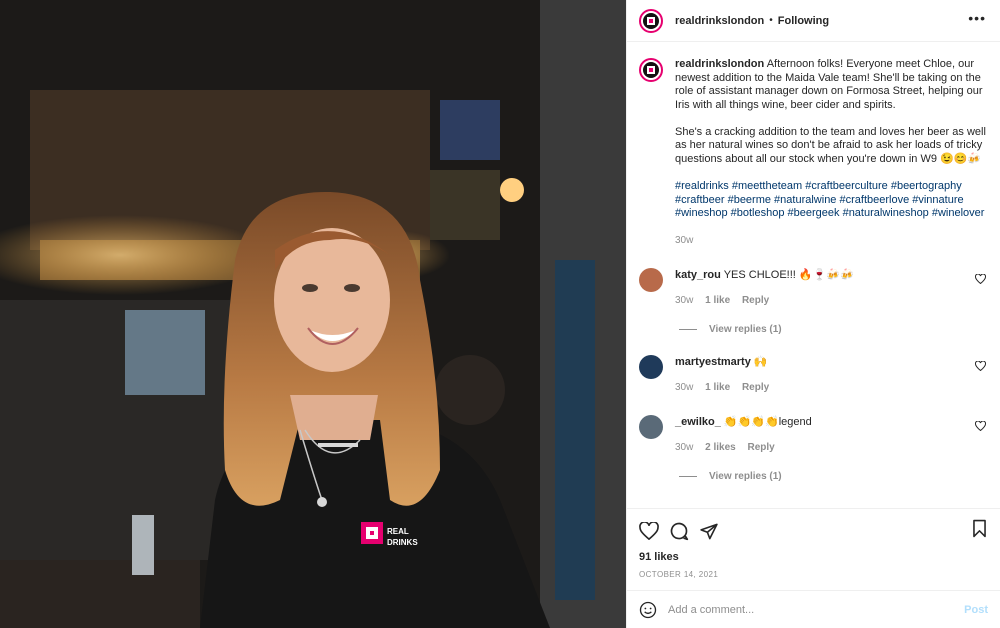 The height and width of the screenshot is (628, 1000). What do you see at coordinates (760, 362) in the screenshot?
I see `comment-text: 🙌` at bounding box center [760, 362].